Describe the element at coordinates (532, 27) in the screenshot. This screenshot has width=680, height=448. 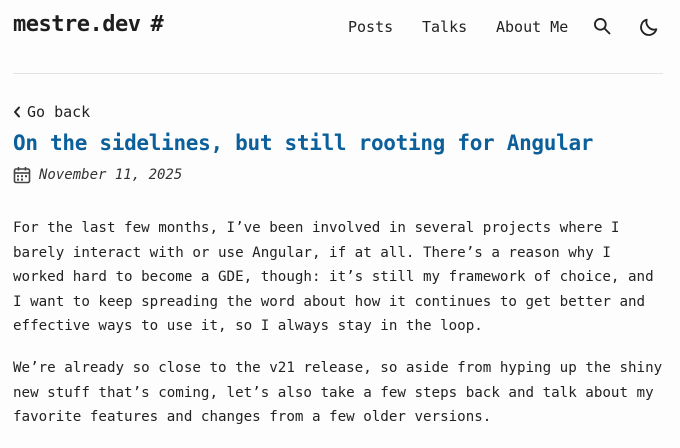
I see `nav-about-link: About Me` at that location.